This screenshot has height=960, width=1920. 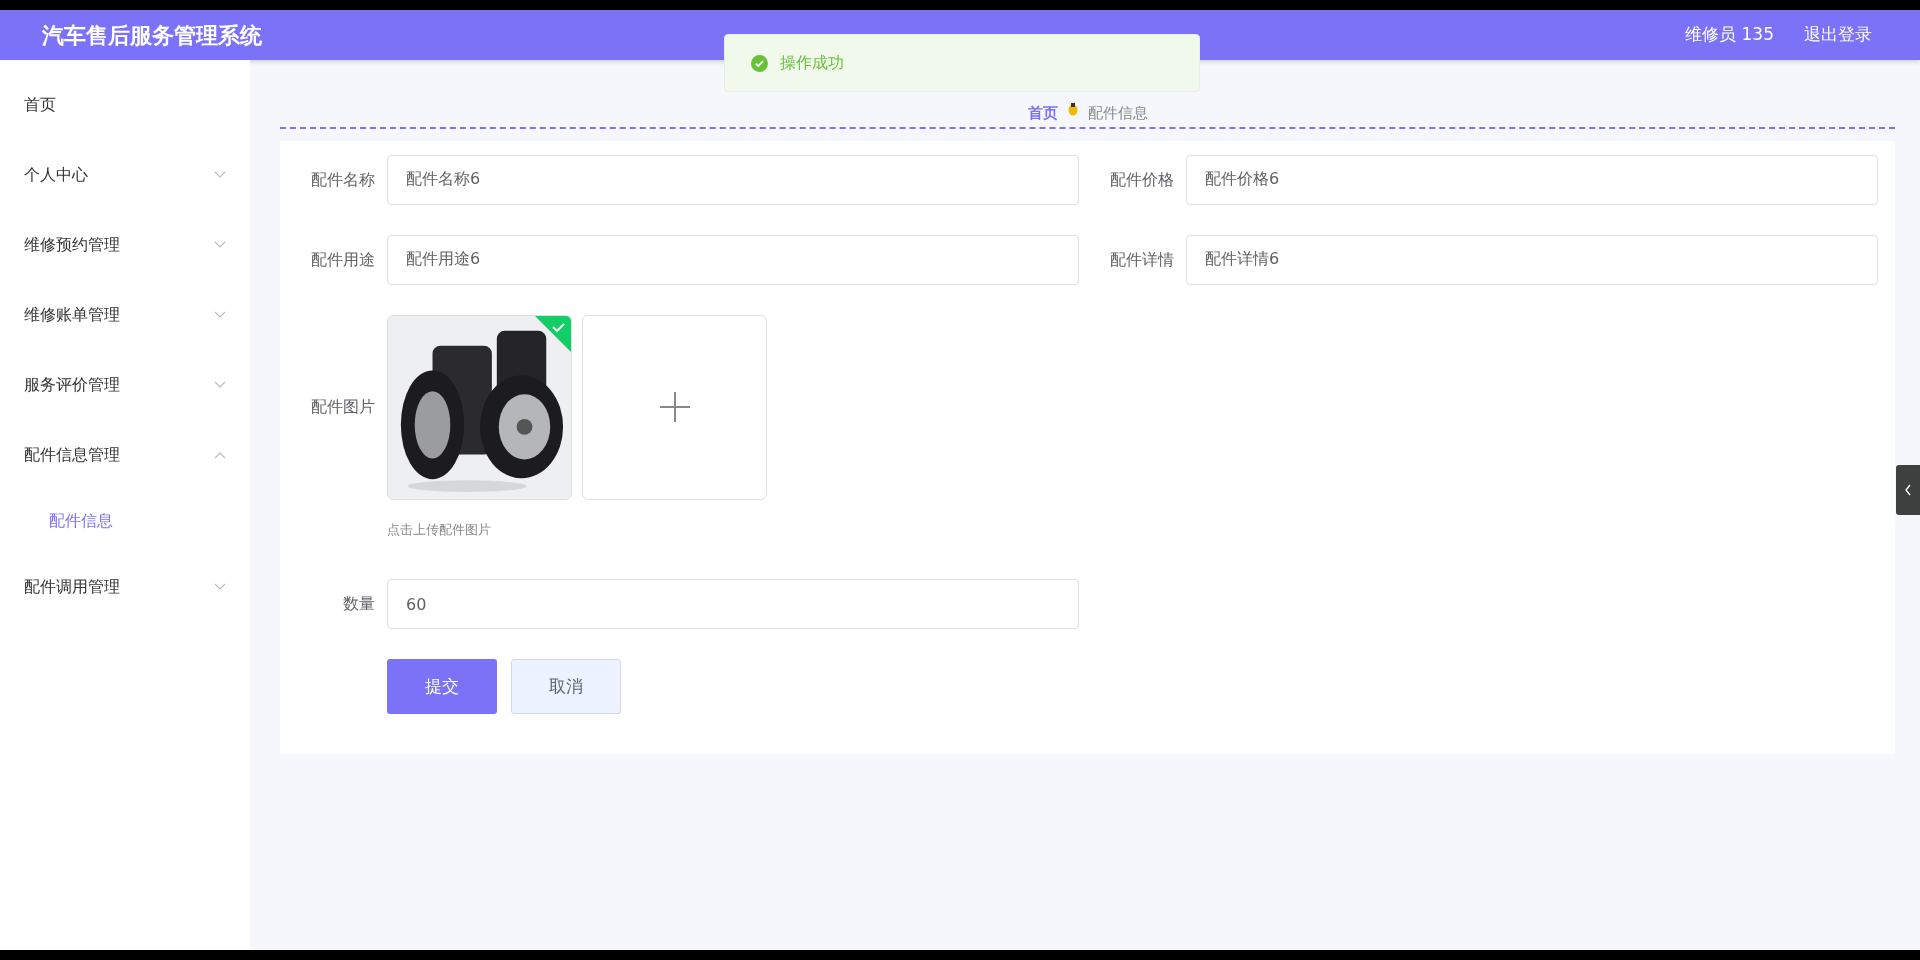 I want to click on check-circle-icon, so click(x=759, y=63).